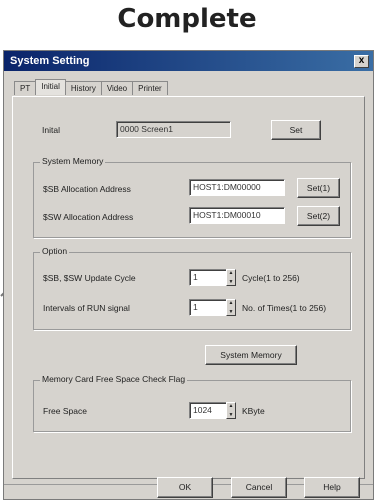  I want to click on update-cycle-field: 1, so click(208, 277).